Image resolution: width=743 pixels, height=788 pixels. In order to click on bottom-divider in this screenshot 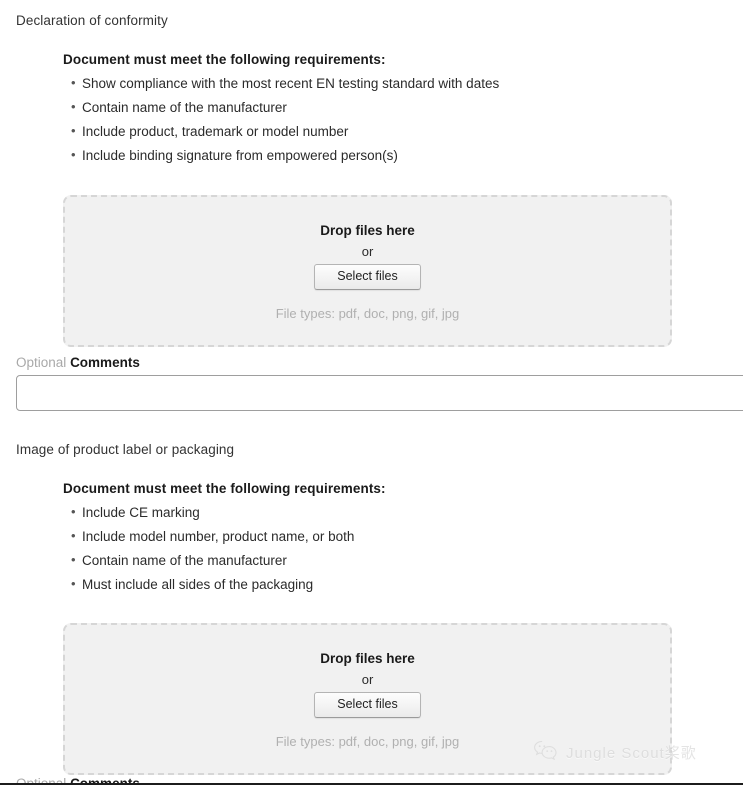, I will do `click(371, 784)`.